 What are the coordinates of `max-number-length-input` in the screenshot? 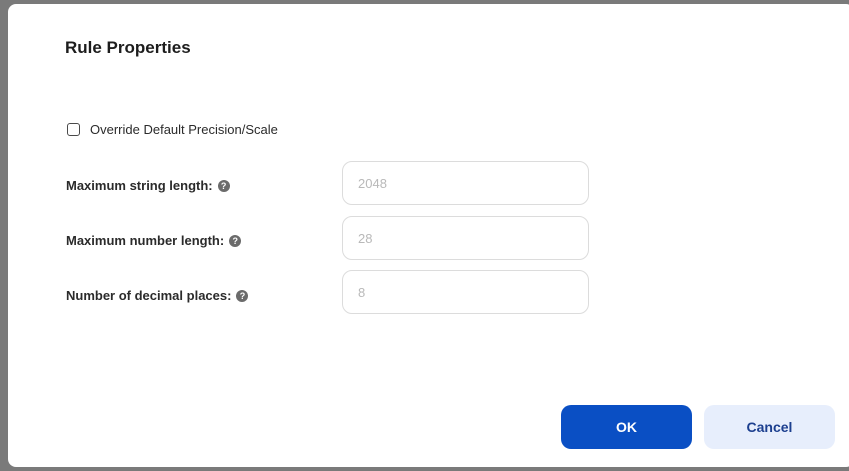 It's located at (465, 238).